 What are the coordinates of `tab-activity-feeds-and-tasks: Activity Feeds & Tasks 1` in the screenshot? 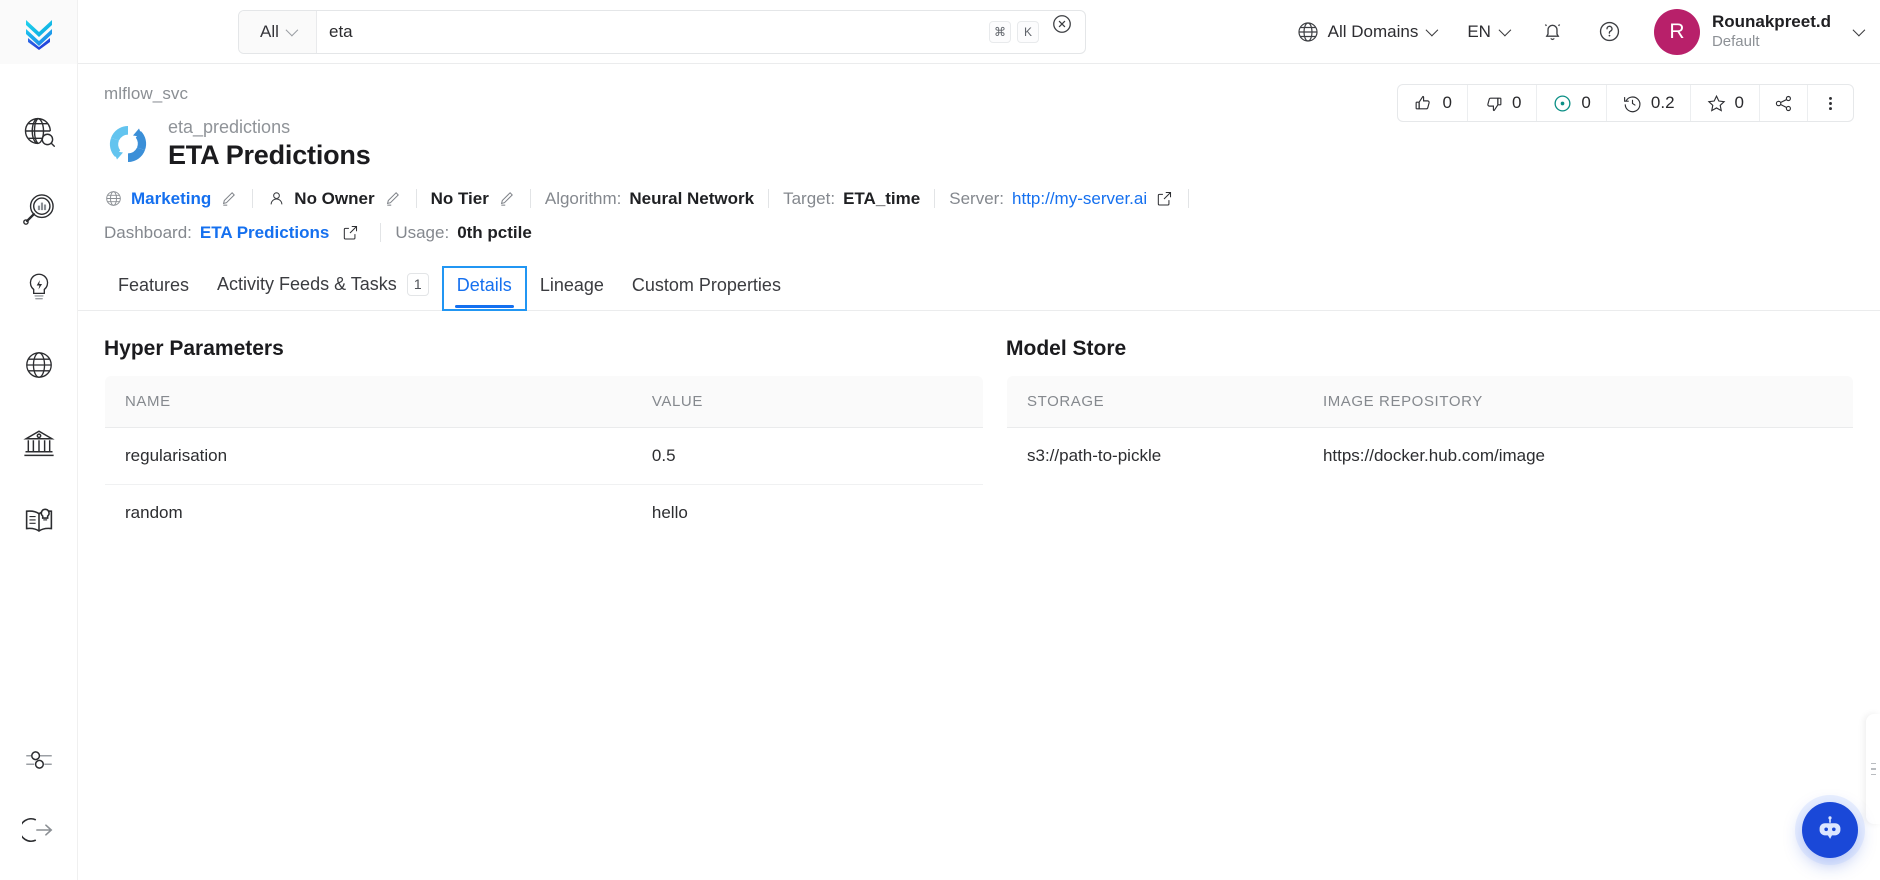 It's located at (323, 287).